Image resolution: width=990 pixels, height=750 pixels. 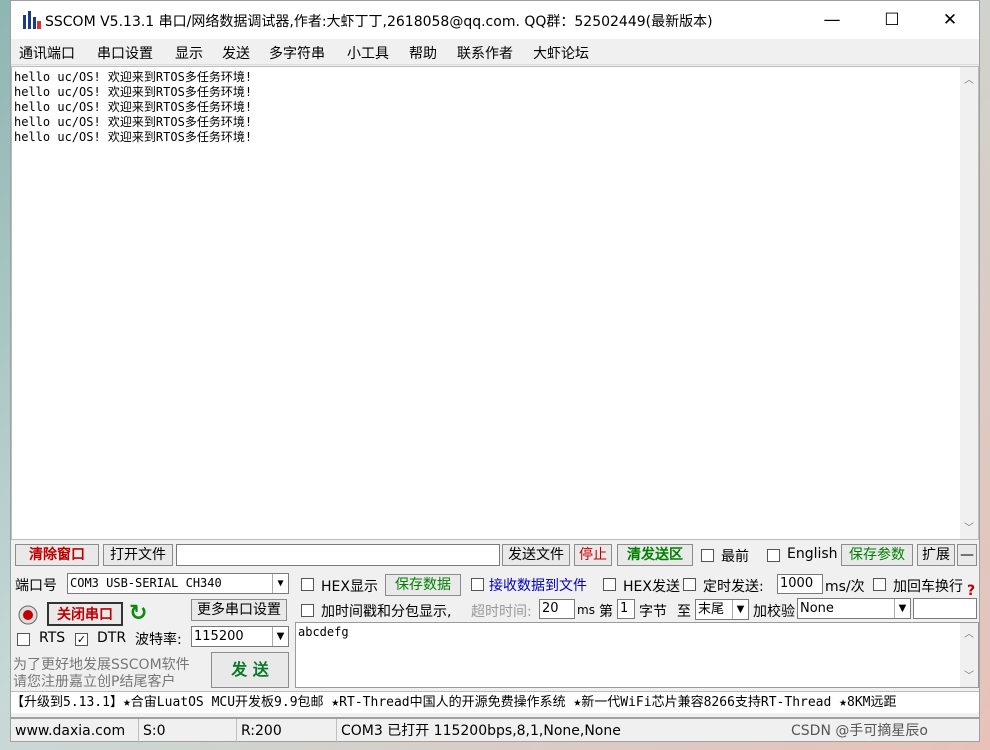 I want to click on checksum-label: 加校验, so click(x=774, y=612).